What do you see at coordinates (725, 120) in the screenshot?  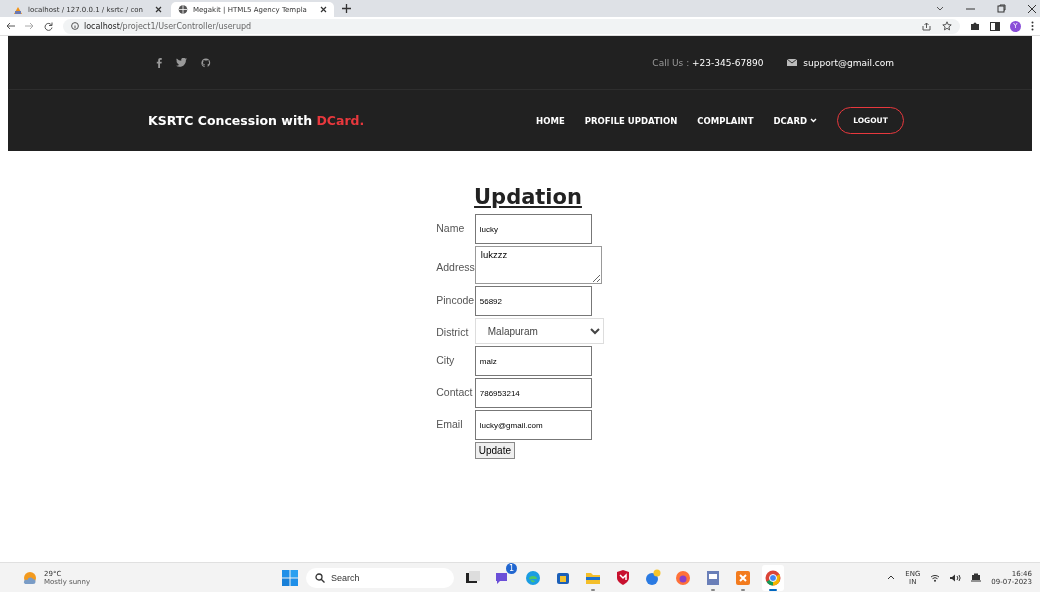 I see `nav-link: COMPLAINT` at bounding box center [725, 120].